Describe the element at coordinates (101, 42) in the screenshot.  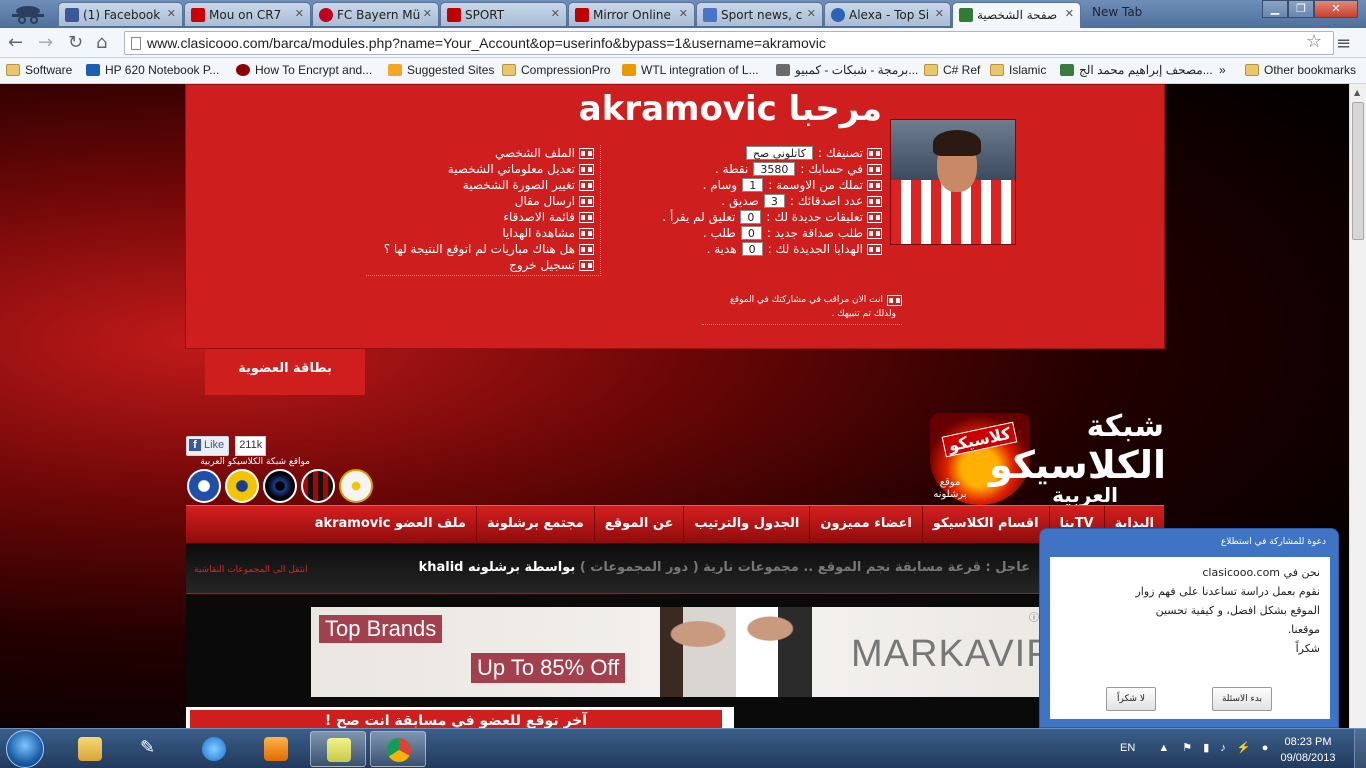
I see `home-icon: ⌂` at that location.